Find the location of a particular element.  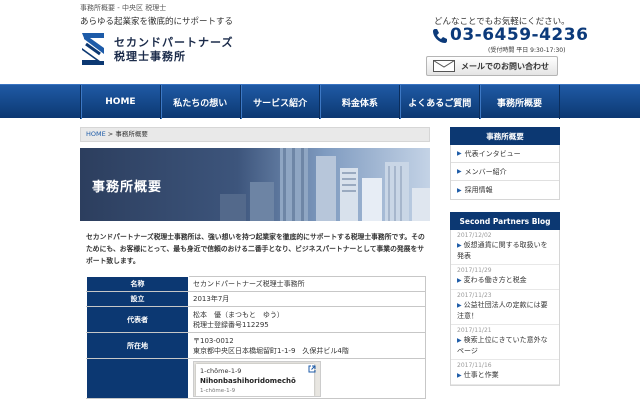

tagline: あらゆる起業家を徹底的にサポートする is located at coordinates (157, 22).